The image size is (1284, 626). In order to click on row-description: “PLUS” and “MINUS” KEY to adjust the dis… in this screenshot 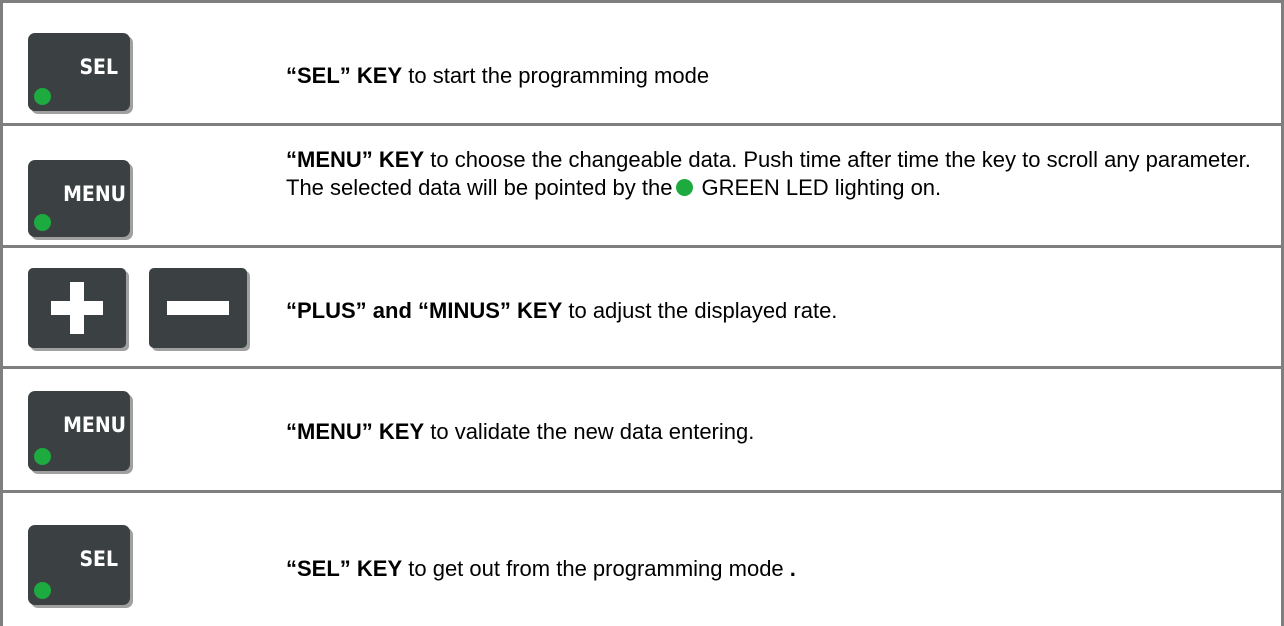, I will do `click(768, 311)`.